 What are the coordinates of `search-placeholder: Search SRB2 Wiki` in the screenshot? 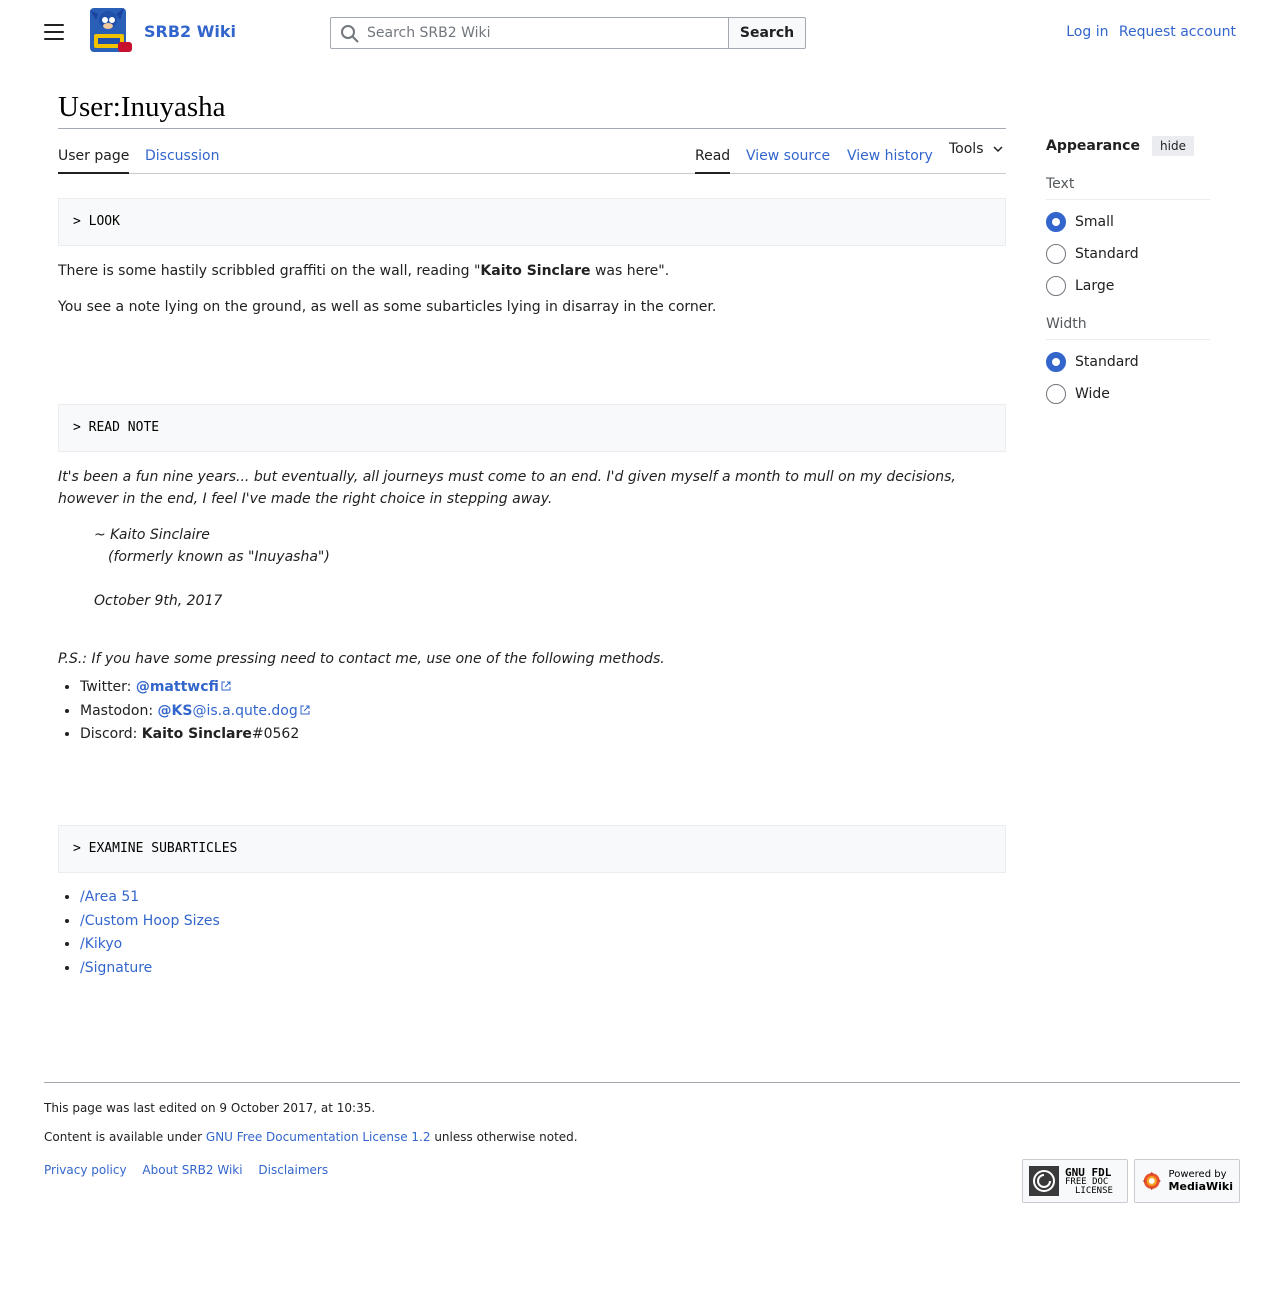 It's located at (429, 33).